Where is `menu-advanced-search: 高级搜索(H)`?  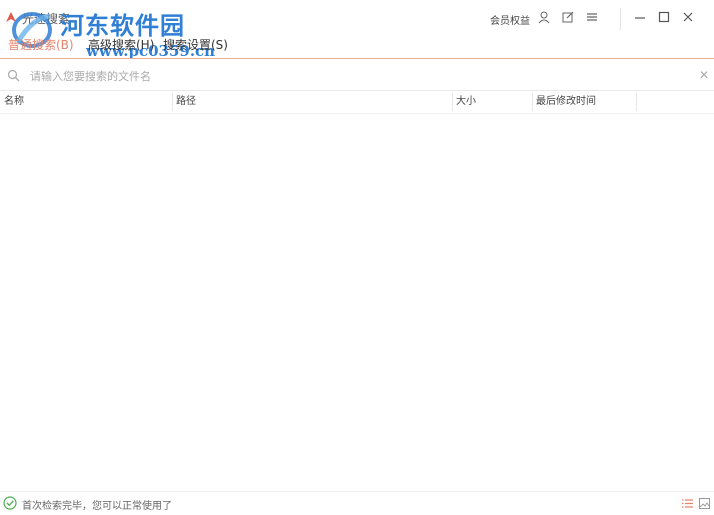
menu-advanced-search: 高级搜索(H) is located at coordinates (121, 44).